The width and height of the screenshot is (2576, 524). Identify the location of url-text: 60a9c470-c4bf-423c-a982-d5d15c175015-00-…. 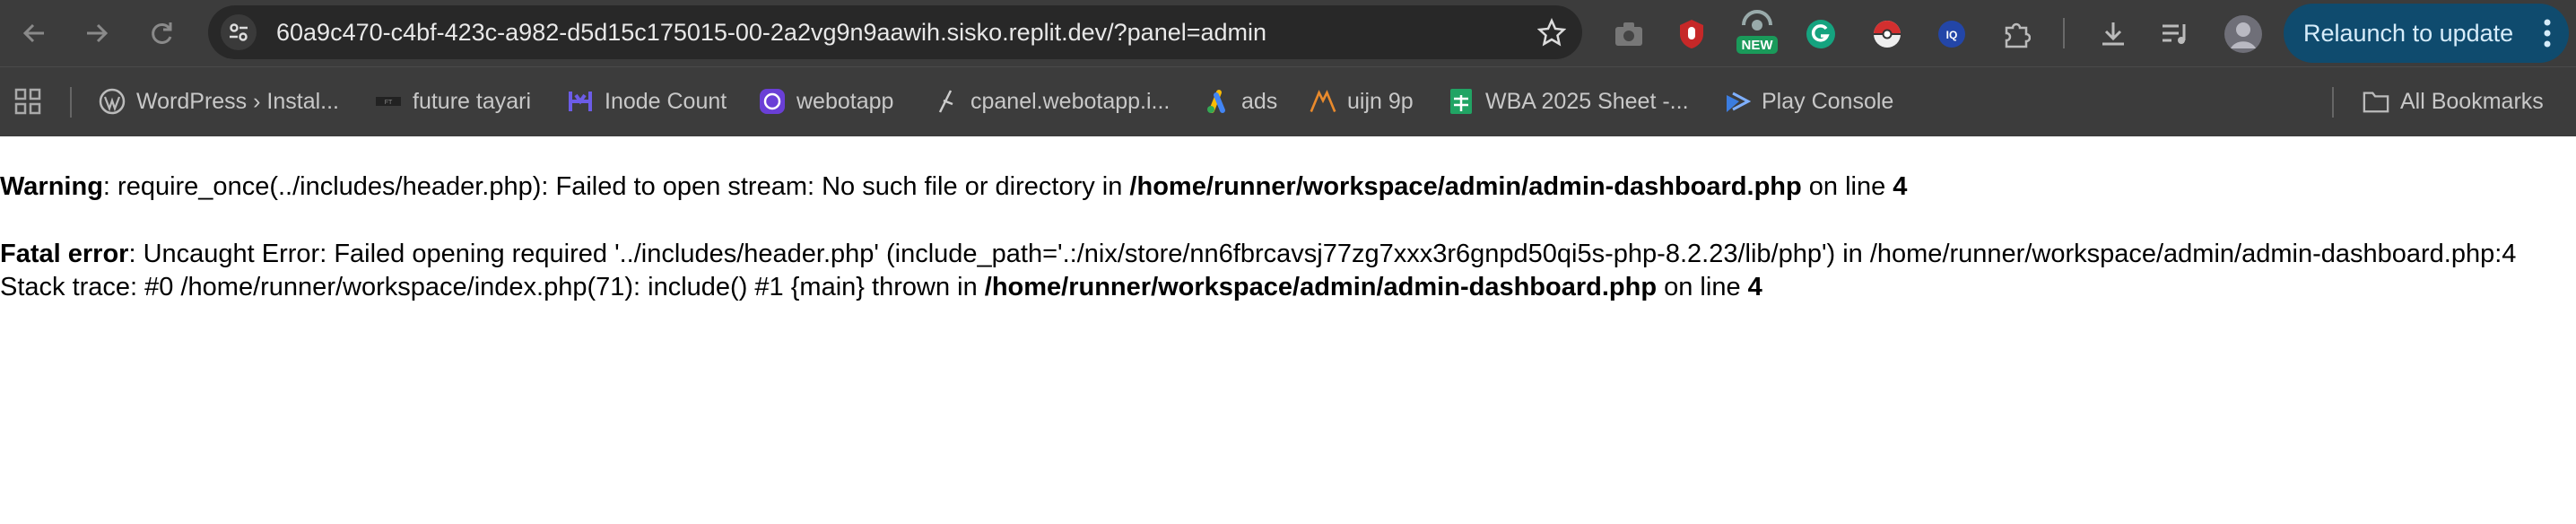
(771, 32).